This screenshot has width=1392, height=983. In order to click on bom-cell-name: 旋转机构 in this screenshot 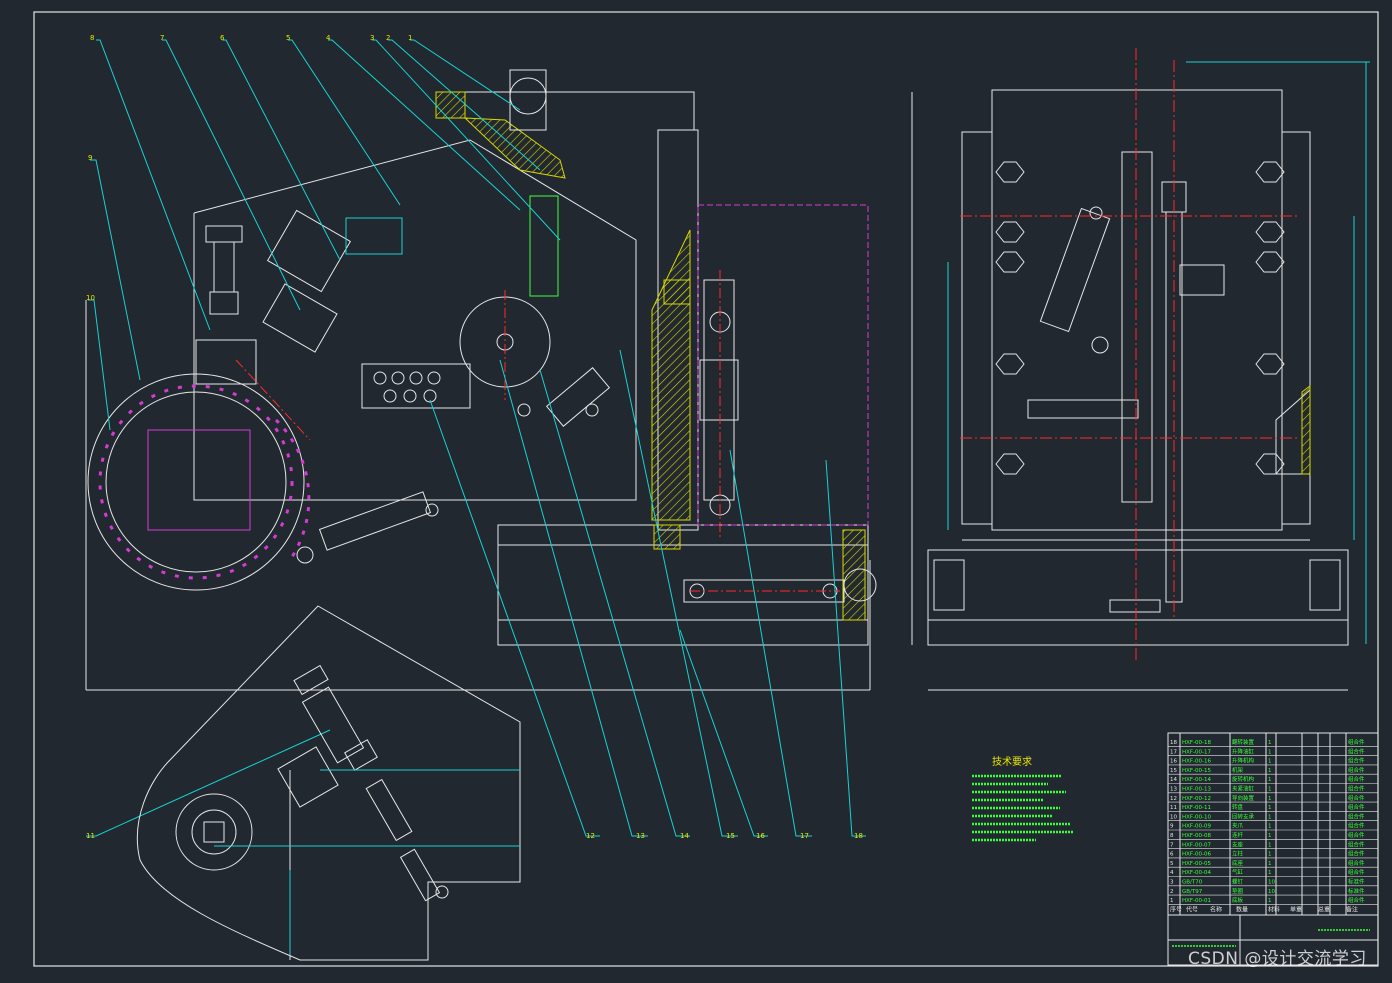, I will do `click(1243, 779)`.